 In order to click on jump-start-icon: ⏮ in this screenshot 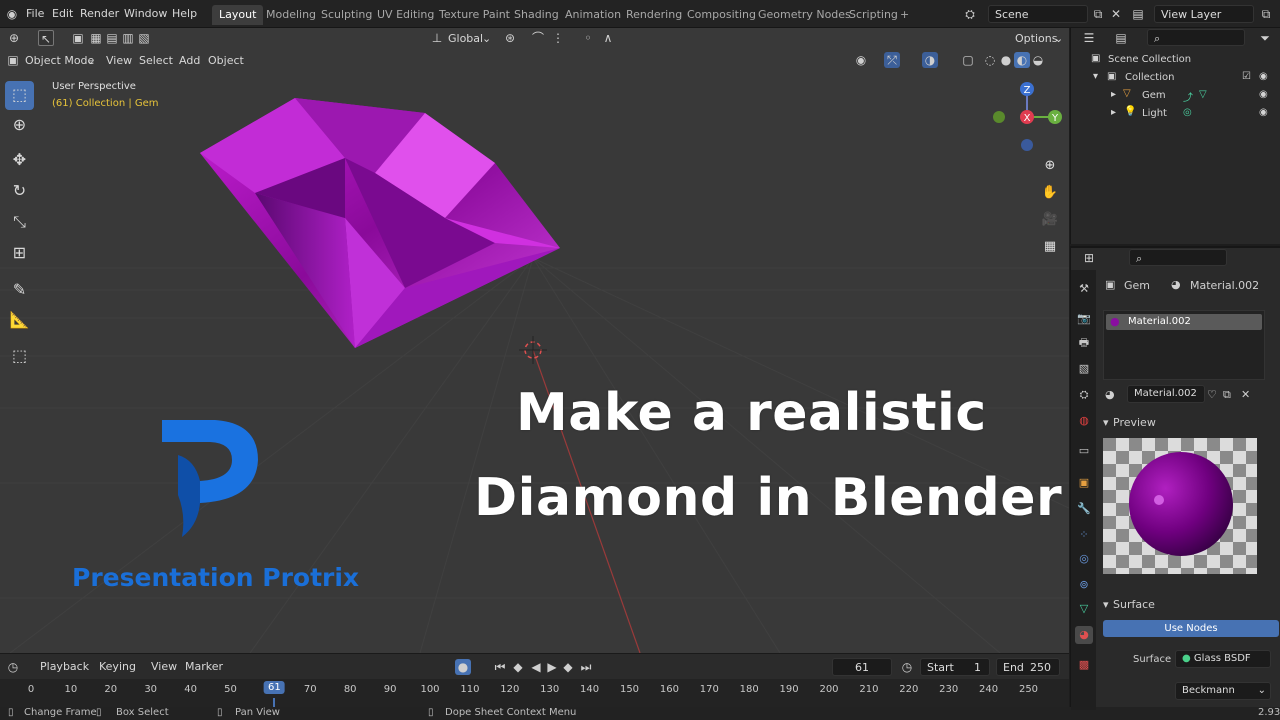, I will do `click(500, 667)`.